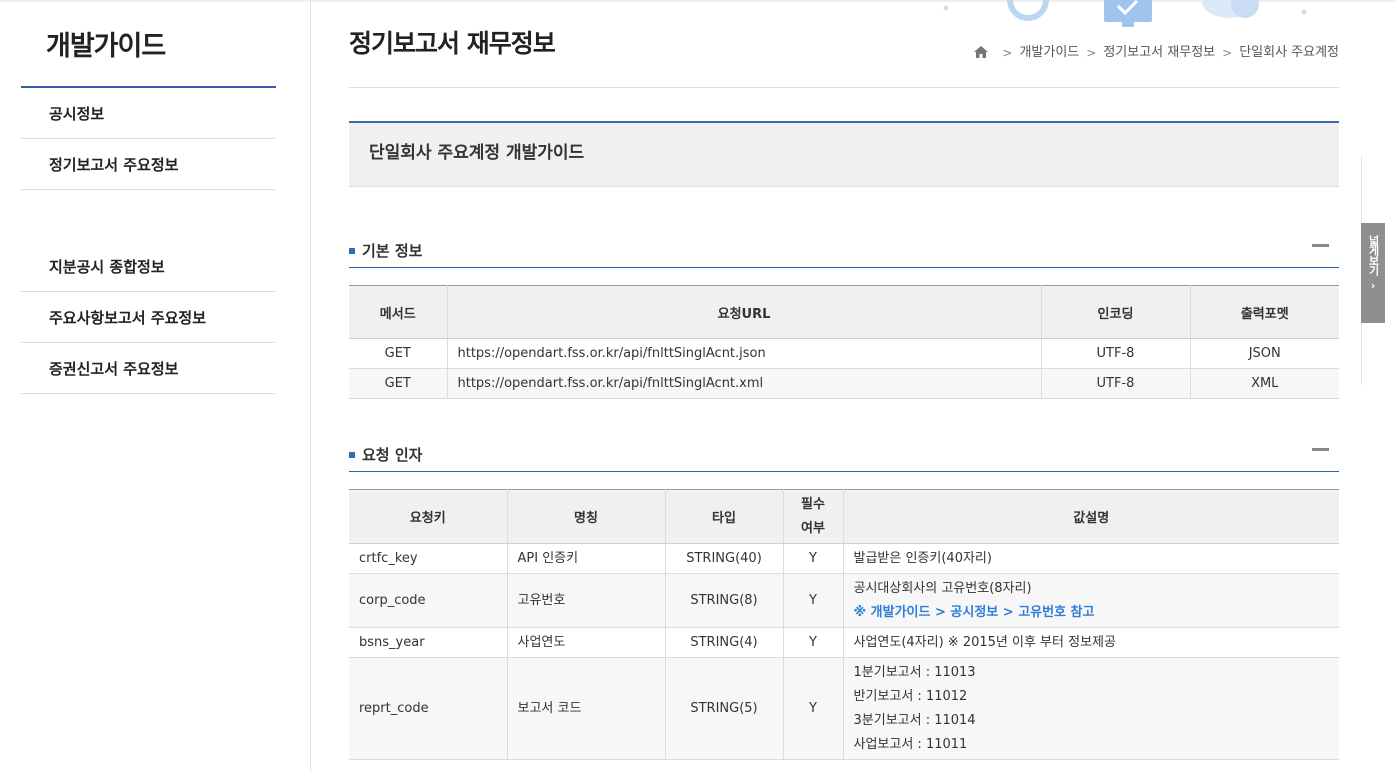 The image size is (1396, 772). Describe the element at coordinates (392, 251) in the screenshot. I see `section-title: 기본 정보` at that location.